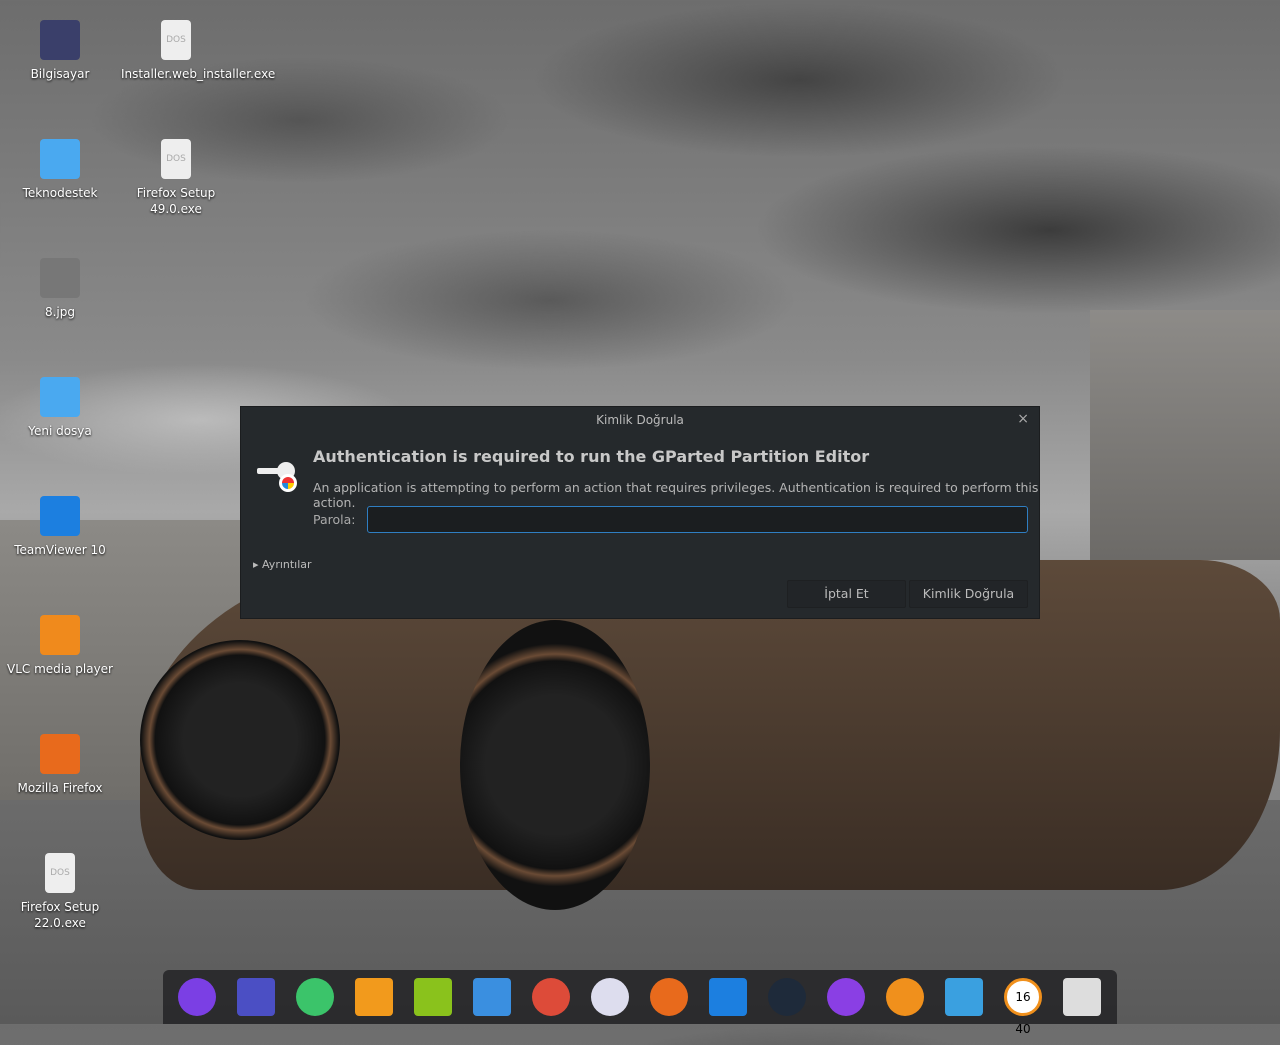 This screenshot has width=1280, height=1045. What do you see at coordinates (1023, 419) in the screenshot?
I see `close-icon: ×` at bounding box center [1023, 419].